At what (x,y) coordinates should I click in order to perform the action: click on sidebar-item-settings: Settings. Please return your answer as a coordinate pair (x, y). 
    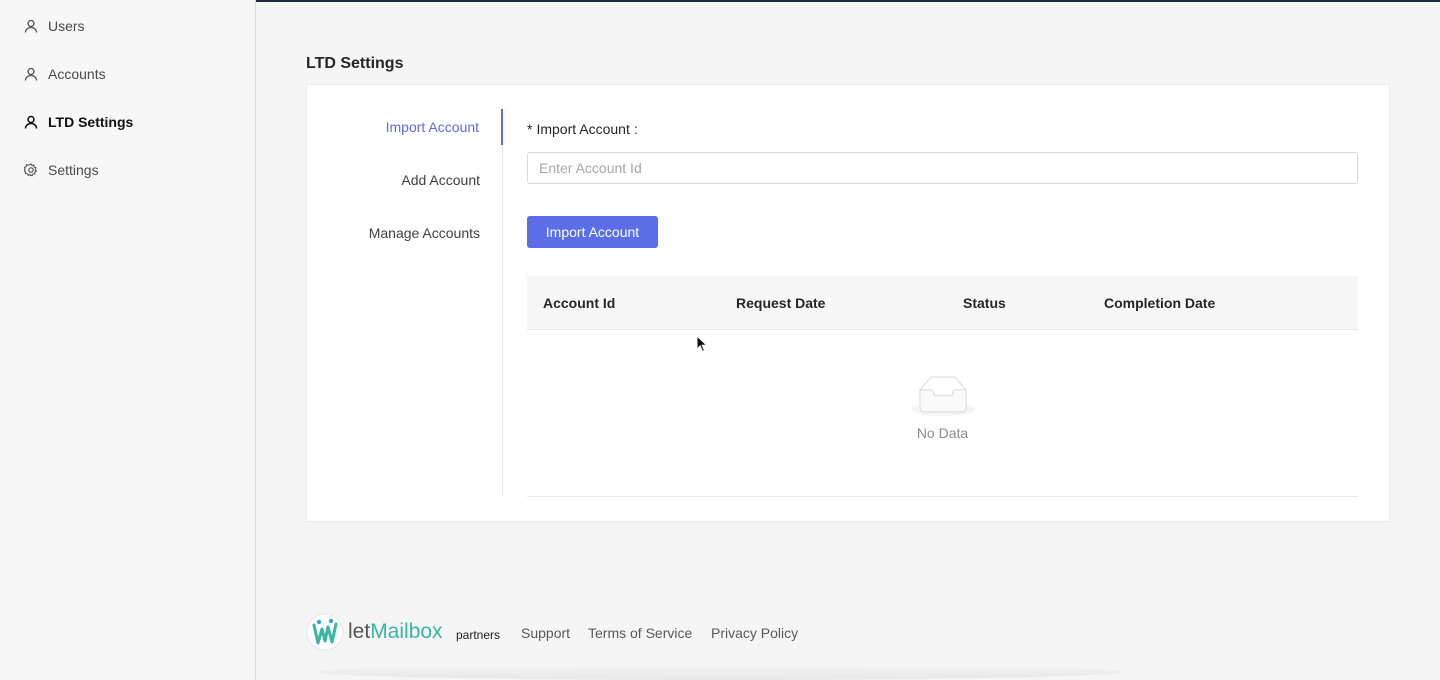
    Looking at the image, I should click on (127, 170).